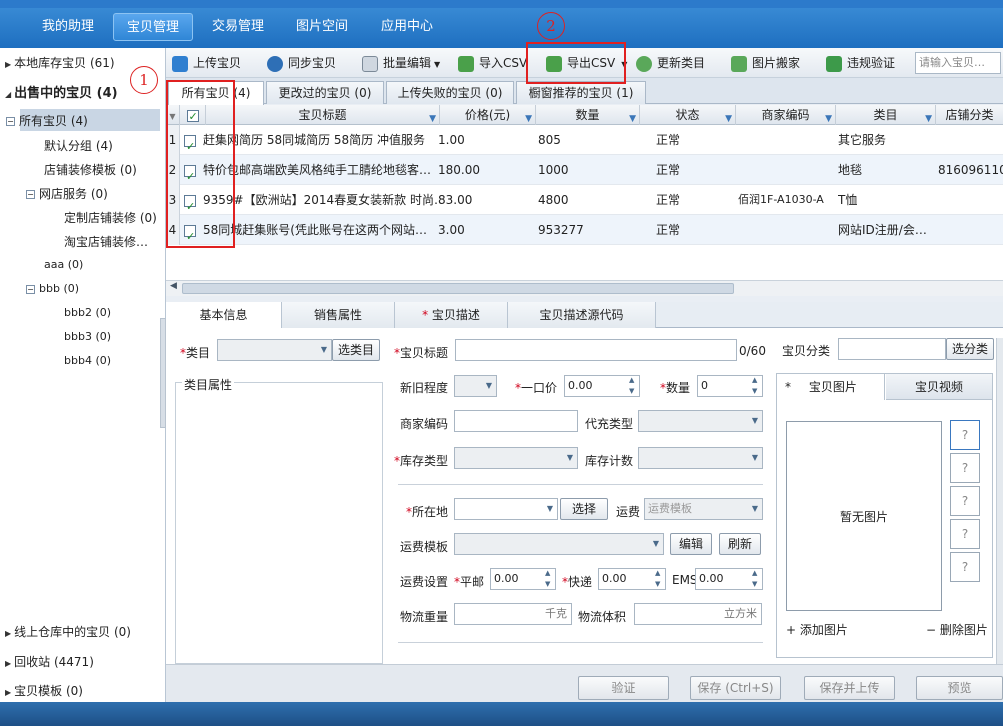 The height and width of the screenshot is (726, 1003). What do you see at coordinates (817, 629) in the screenshot?
I see `add-image-button: + 添加图片` at bounding box center [817, 629].